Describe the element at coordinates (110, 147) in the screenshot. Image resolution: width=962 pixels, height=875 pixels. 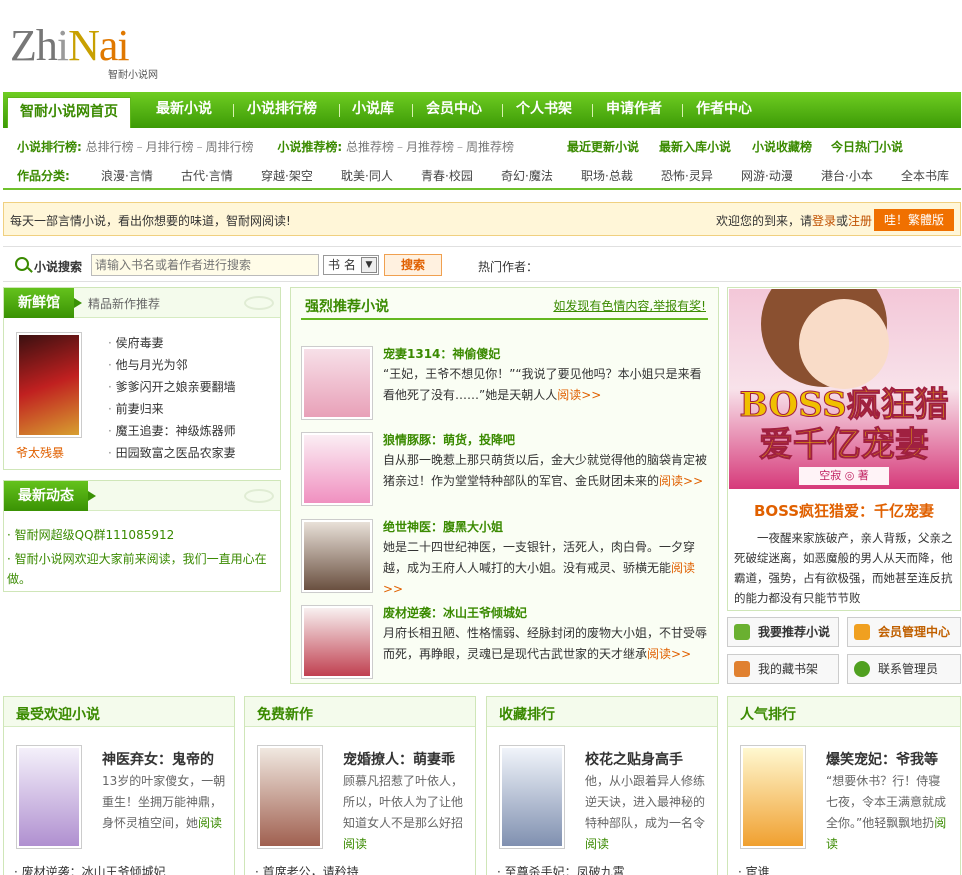
I see `rank-total: 总排行榜` at that location.